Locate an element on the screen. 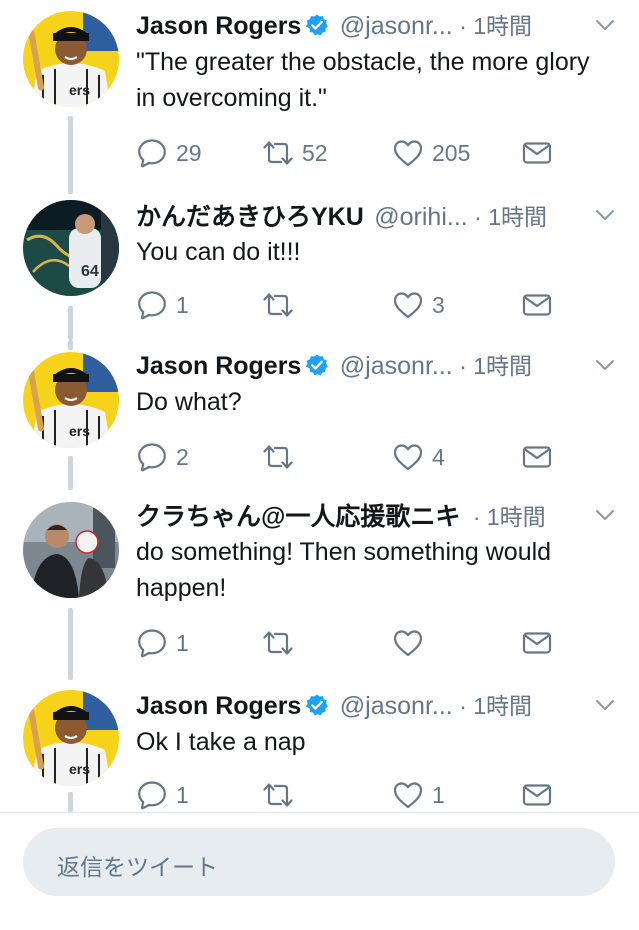 The image size is (639, 930). reply-count: 2 is located at coordinates (182, 456).